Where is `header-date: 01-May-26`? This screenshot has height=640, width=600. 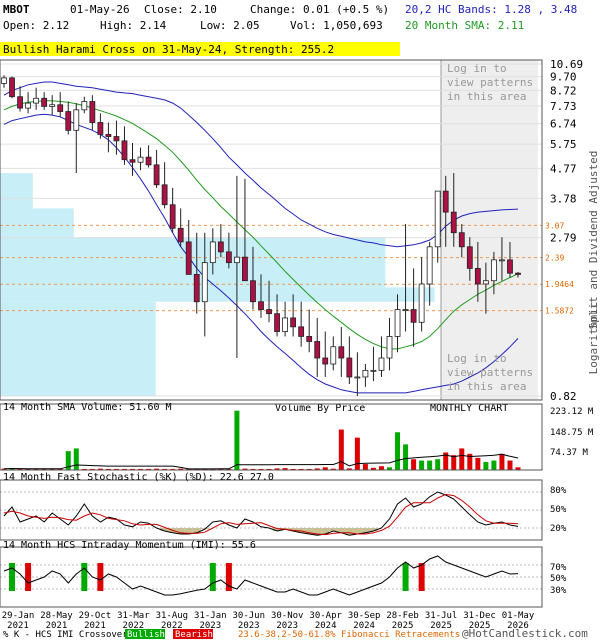 header-date: 01-May-26 is located at coordinates (100, 9).